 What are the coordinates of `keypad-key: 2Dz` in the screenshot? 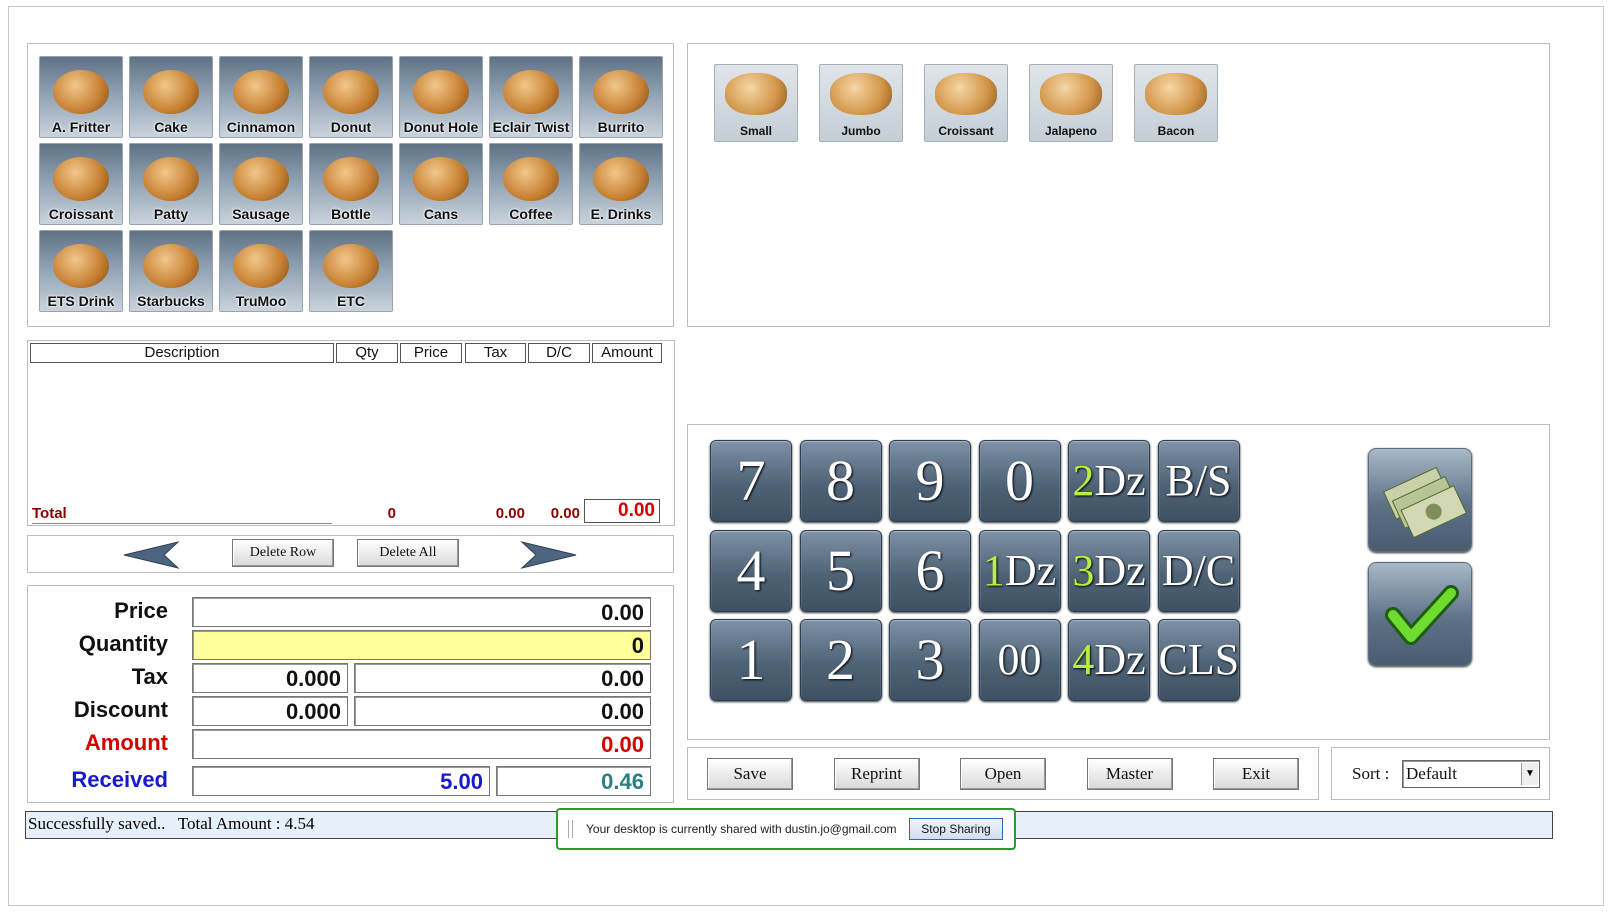 It's located at (1109, 481).